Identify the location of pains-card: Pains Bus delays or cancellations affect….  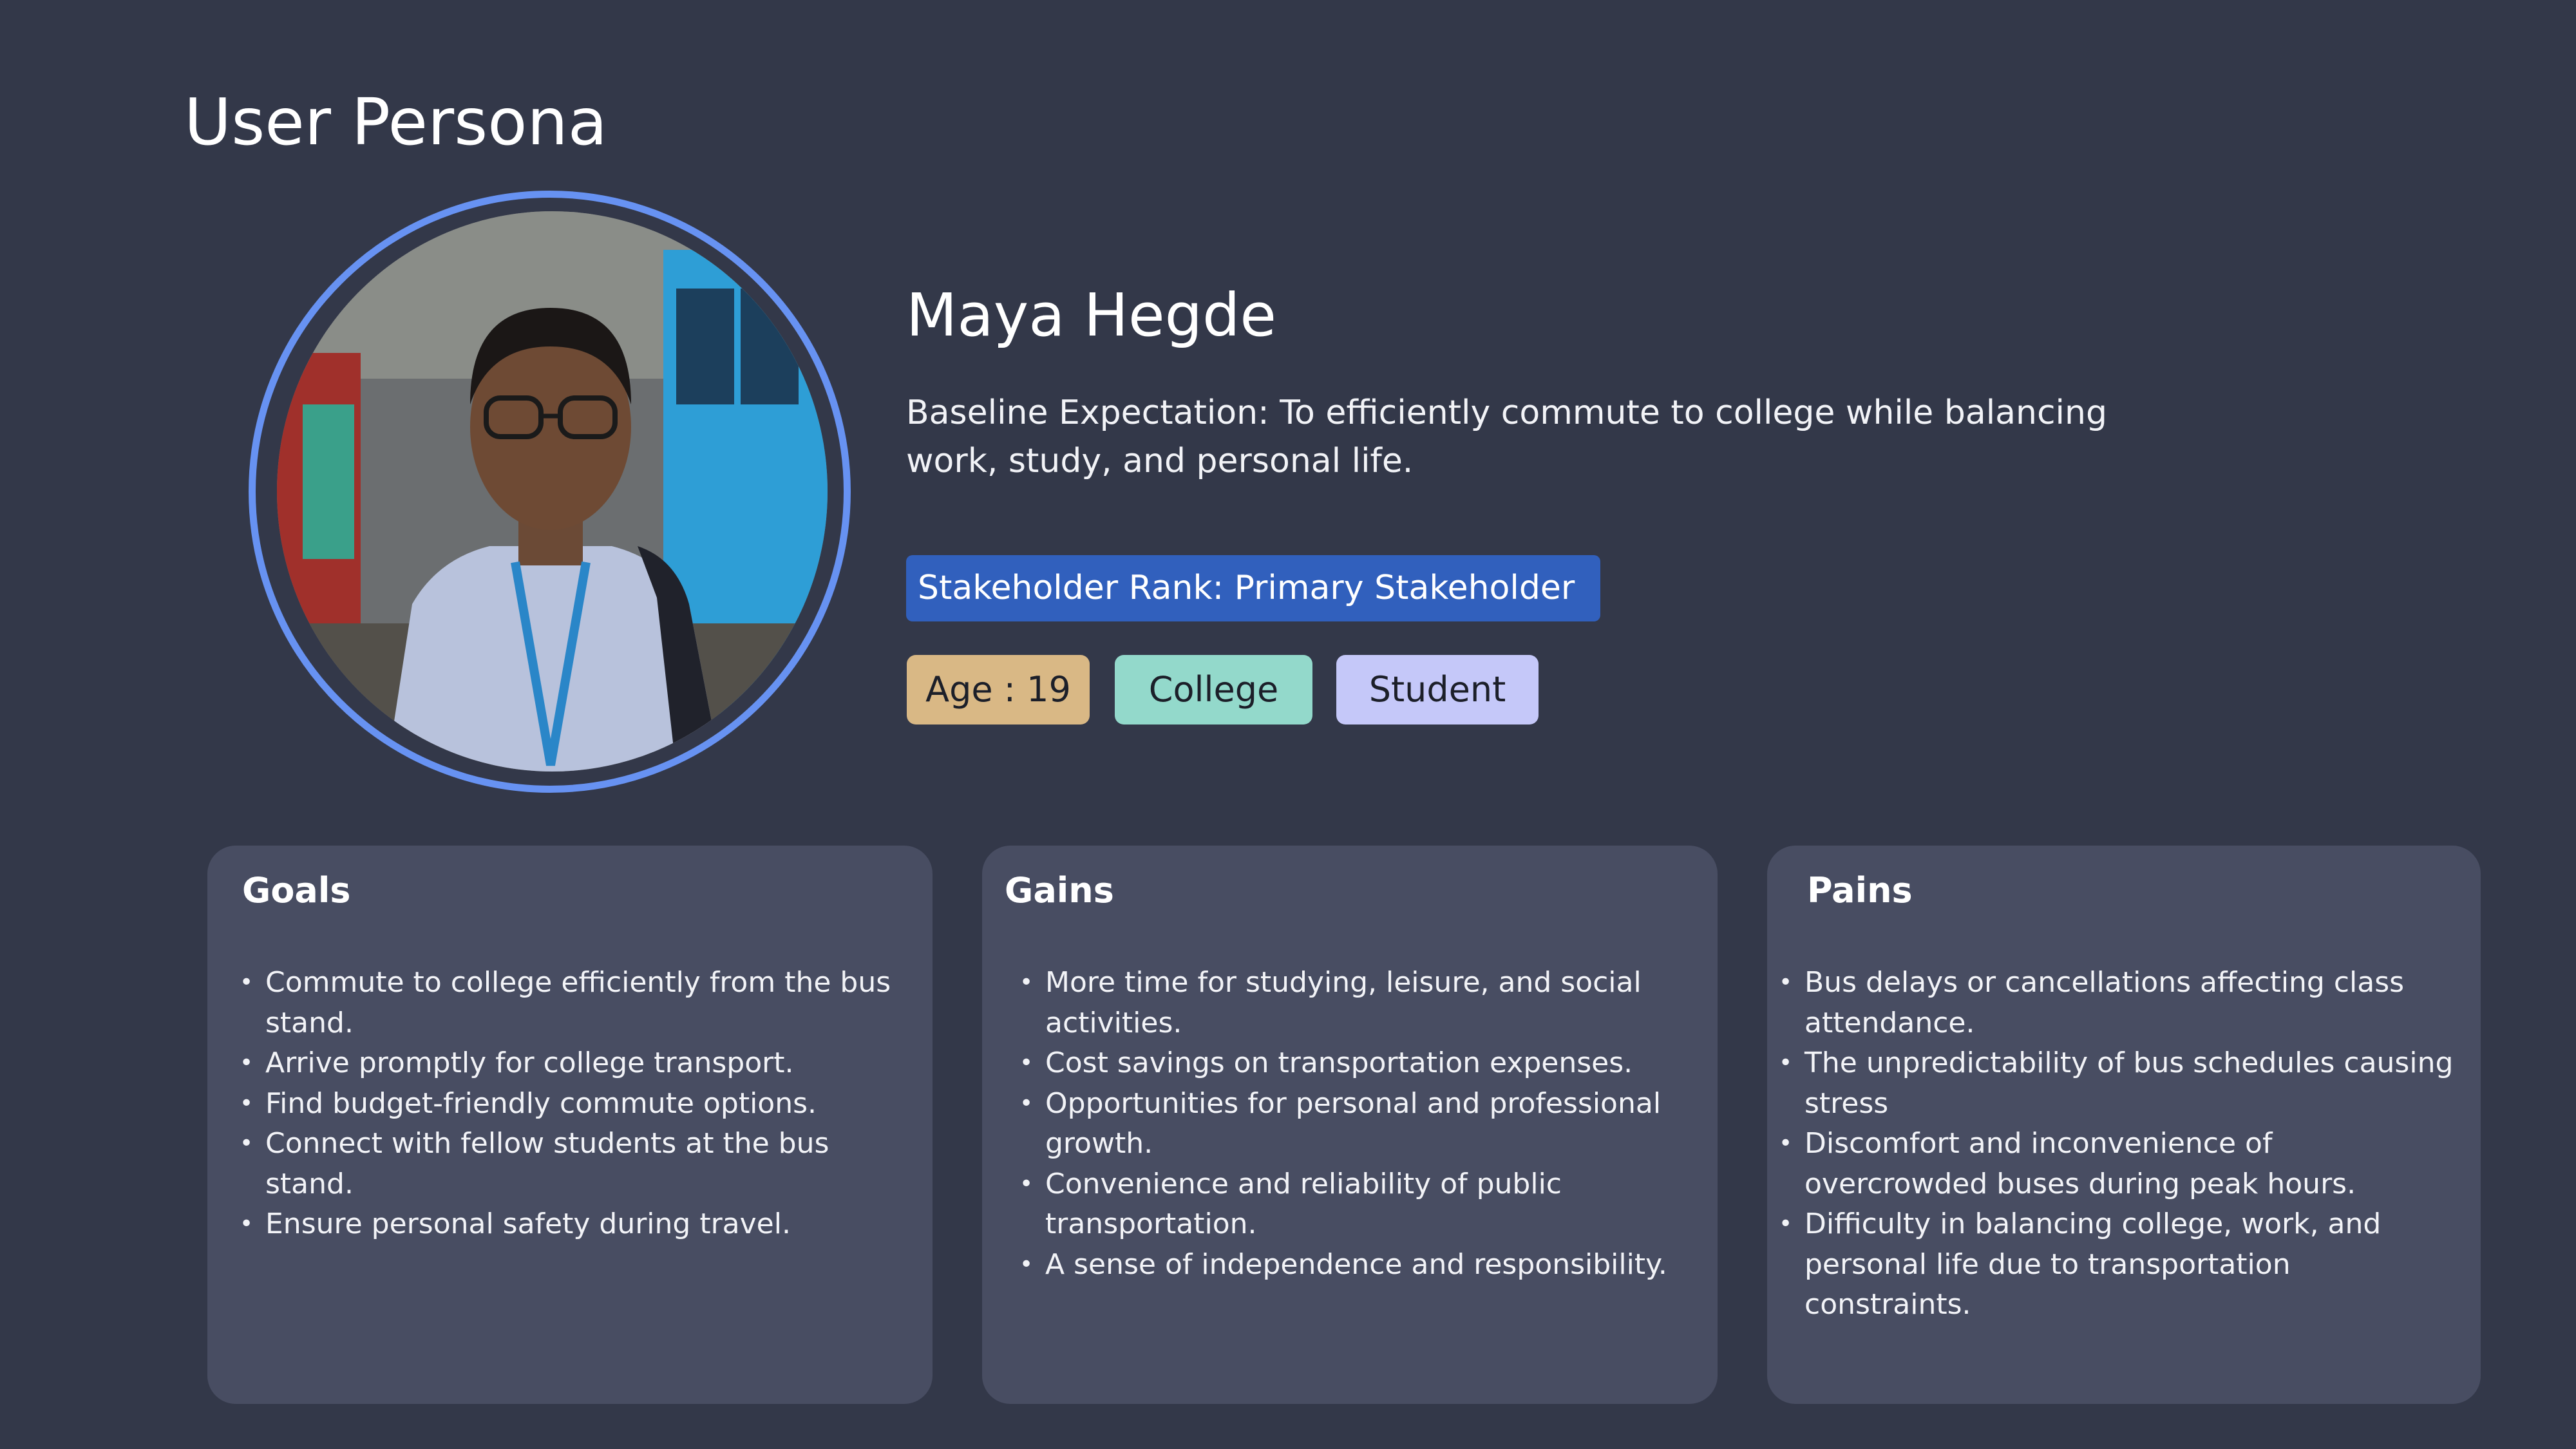
(2124, 1125).